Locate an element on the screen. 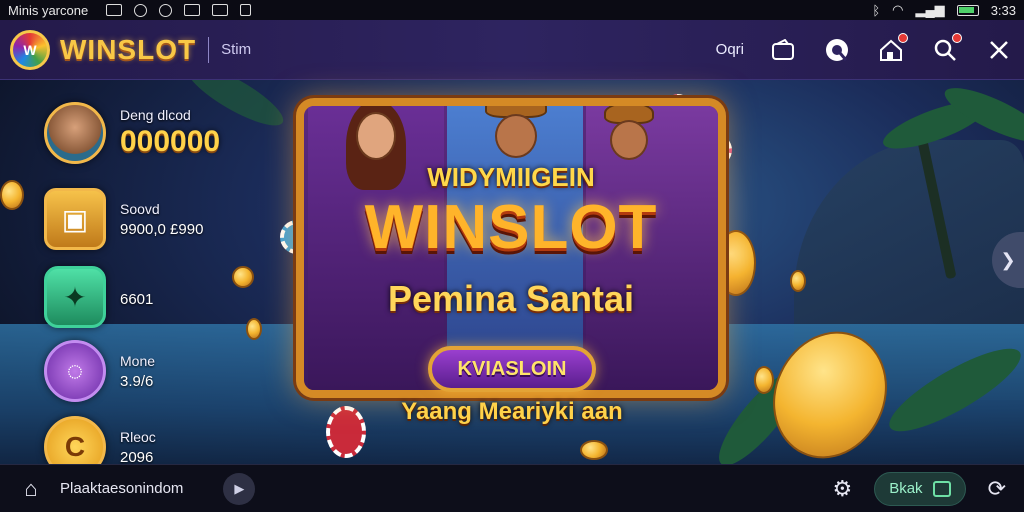 This screenshot has width=1024, height=512. brand-title: WINSLOT is located at coordinates (128, 49).